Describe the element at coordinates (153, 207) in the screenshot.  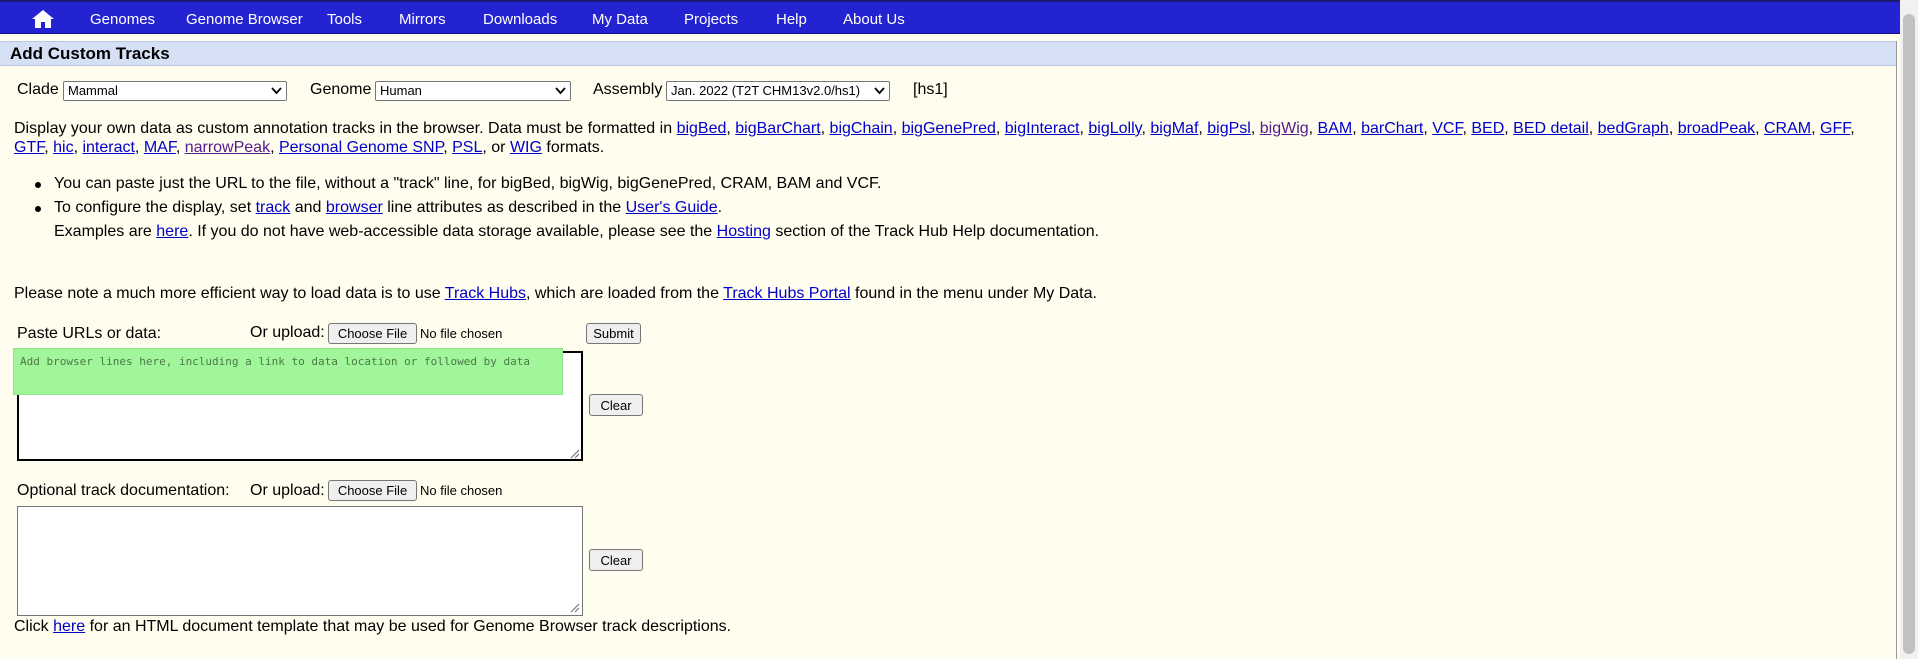
I see `bullet-configure-text: To configure the display, set` at that location.